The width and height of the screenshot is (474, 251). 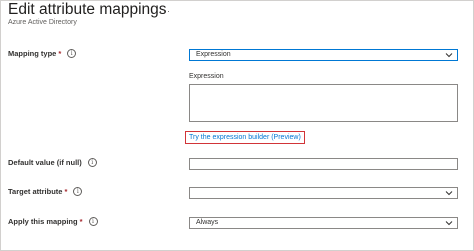 I want to click on mapping-type-value: Expression, so click(x=213, y=54).